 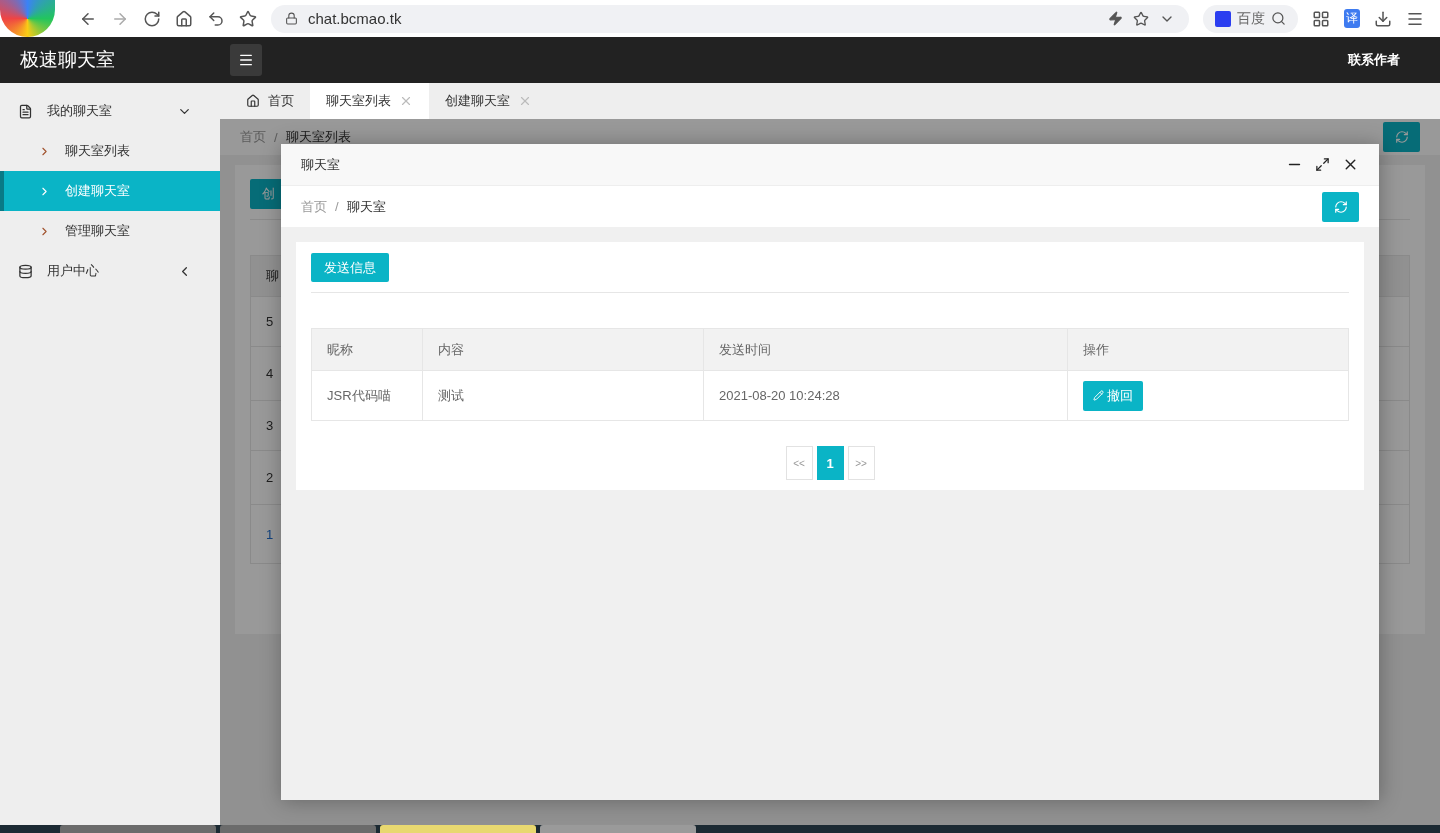 I want to click on maximize-icon, so click(x=1322, y=164).